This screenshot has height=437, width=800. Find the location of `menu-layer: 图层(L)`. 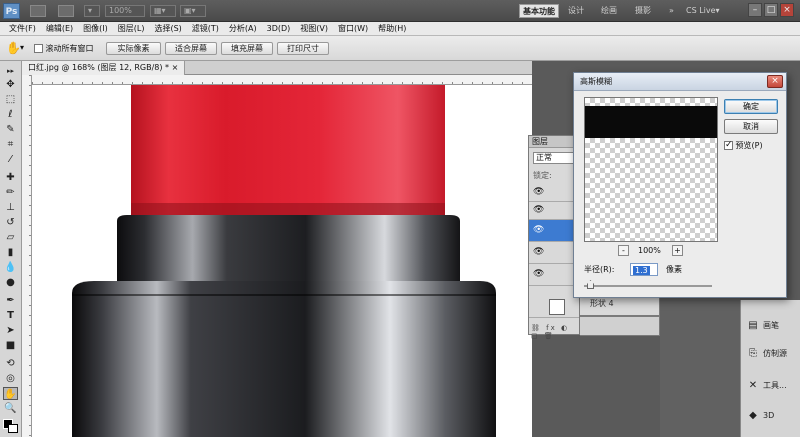

menu-layer: 图层(L) is located at coordinates (131, 28).